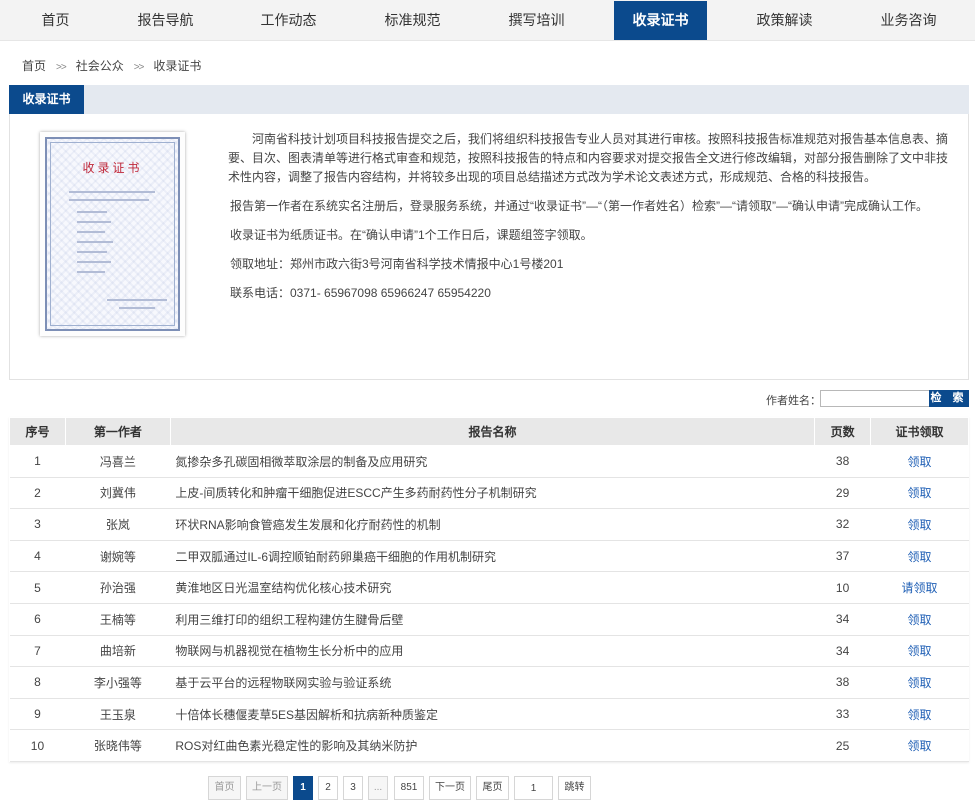 The width and height of the screenshot is (975, 804). I want to click on row-number: 3, so click(37, 524).